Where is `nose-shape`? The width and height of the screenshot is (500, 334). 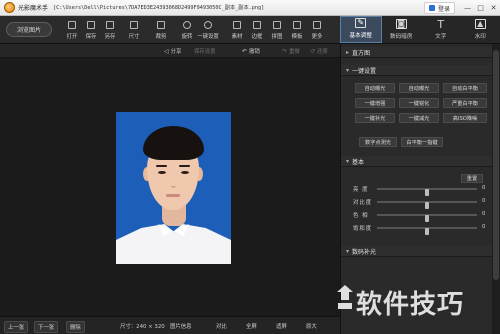 nose-shape is located at coordinates (173, 182).